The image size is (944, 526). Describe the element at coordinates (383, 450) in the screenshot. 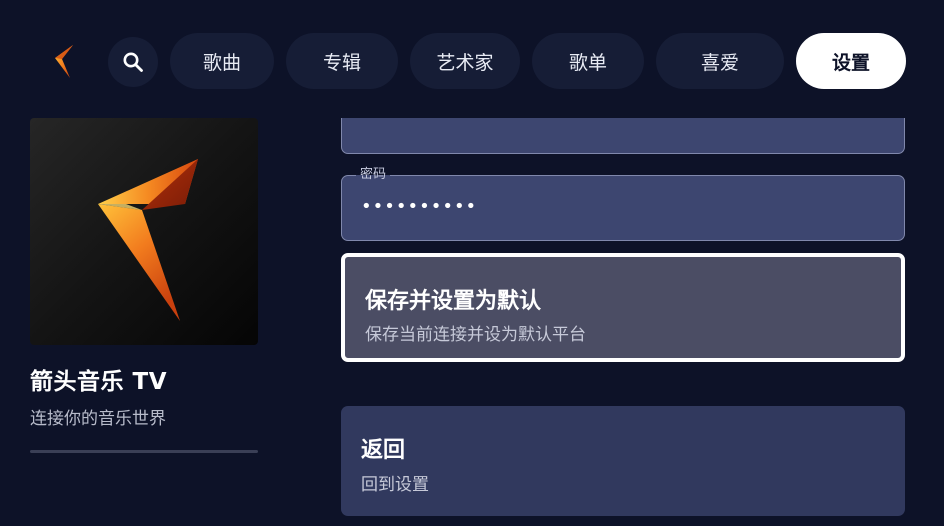

I see `back-card-title: 返回` at that location.